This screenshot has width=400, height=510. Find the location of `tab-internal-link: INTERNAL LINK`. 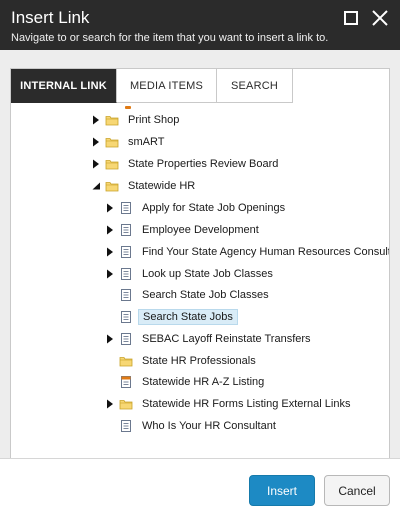

tab-internal-link: INTERNAL LINK is located at coordinates (64, 86).